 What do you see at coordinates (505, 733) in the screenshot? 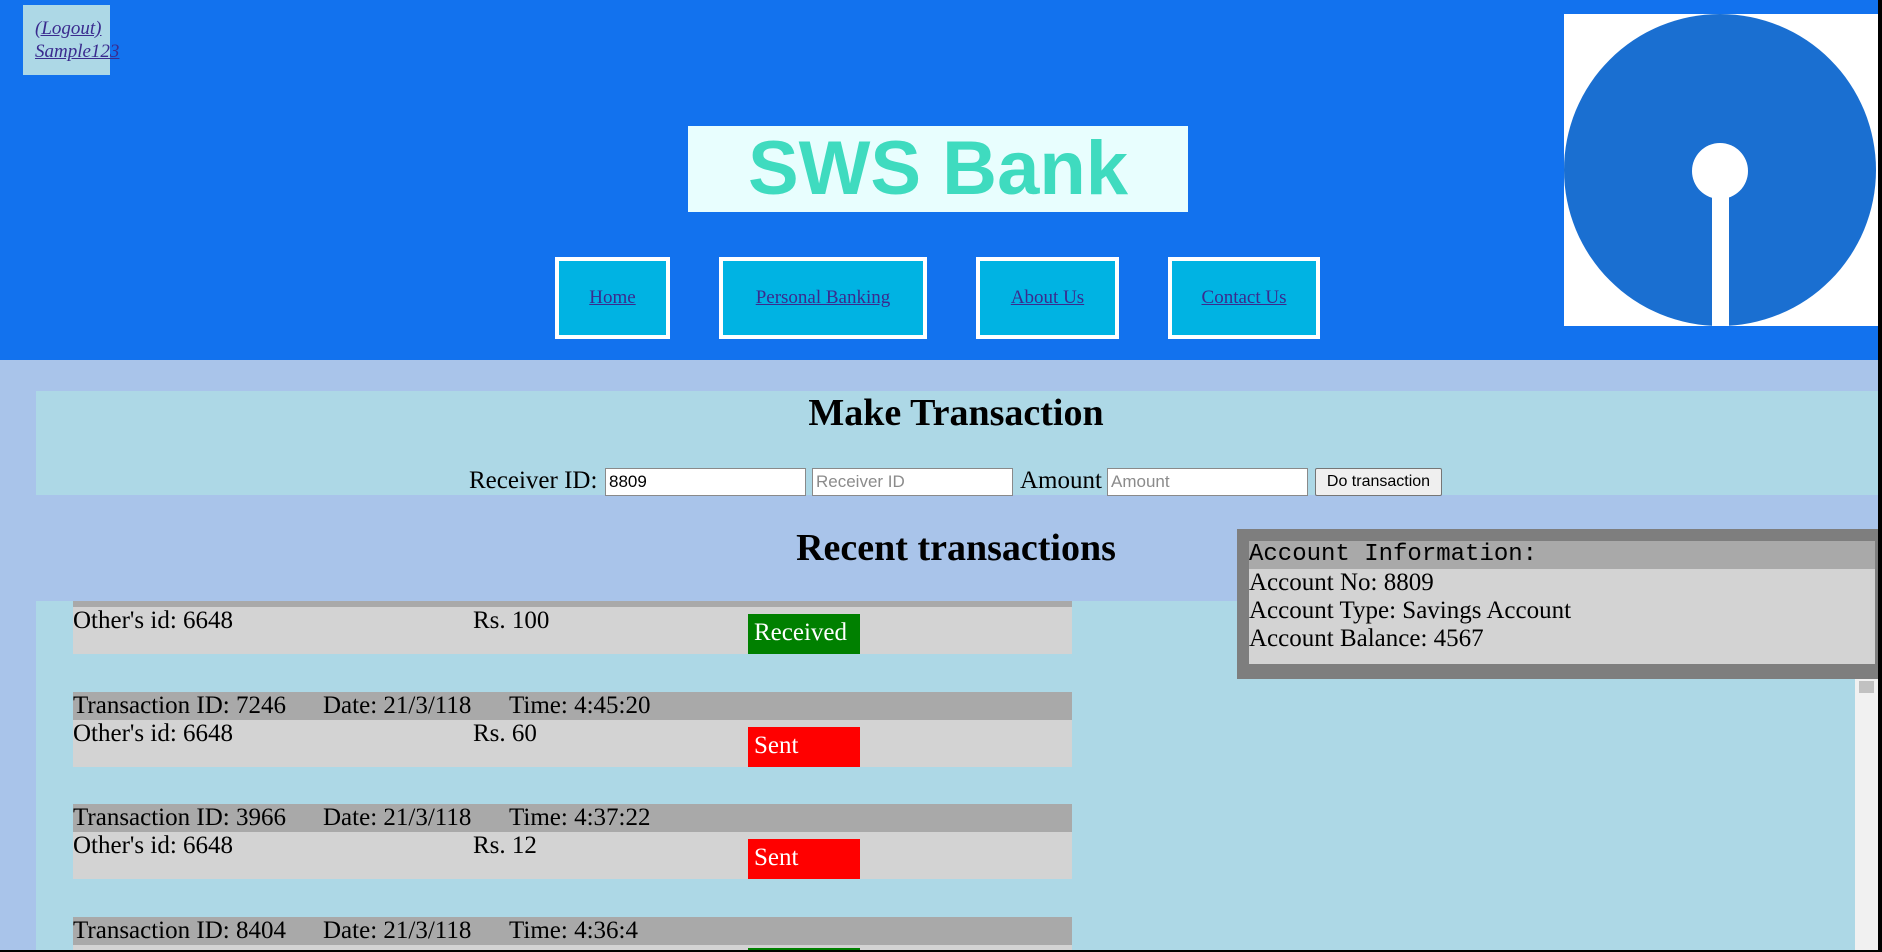
I see `amount: Rs. 60` at bounding box center [505, 733].